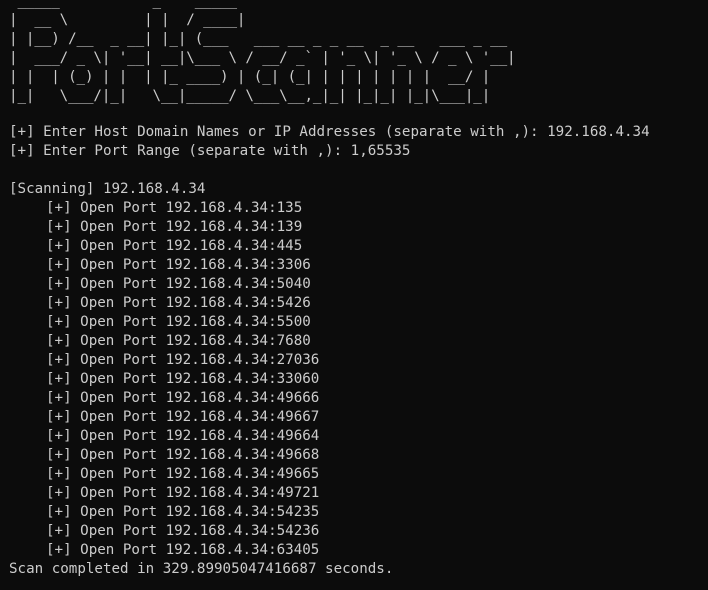 This screenshot has height=590, width=708. I want to click on open-port-line: [+] Open Port 192.168.4.34:49666, so click(183, 398).